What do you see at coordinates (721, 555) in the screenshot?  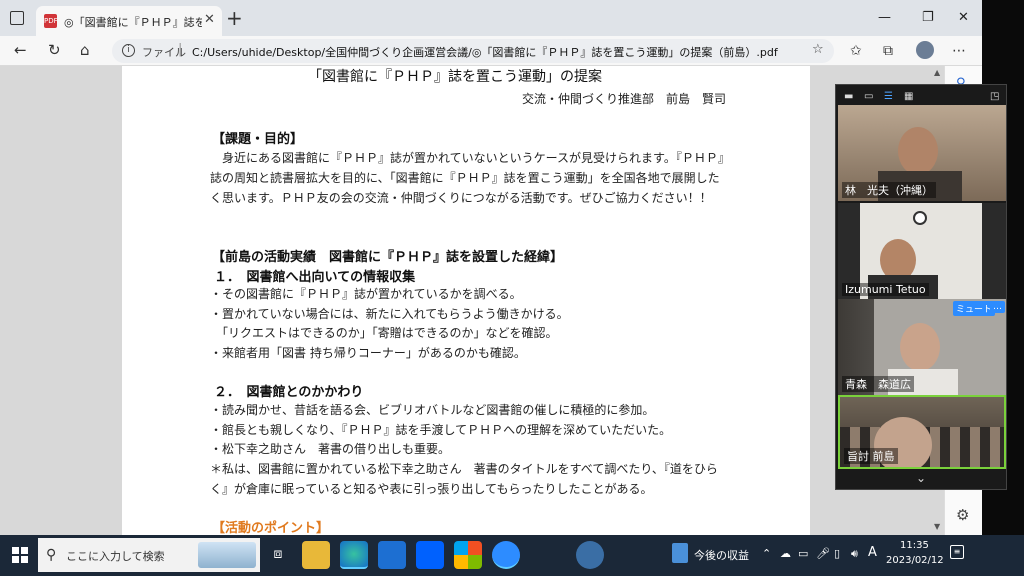 I see `news-text: 今後の収益` at bounding box center [721, 555].